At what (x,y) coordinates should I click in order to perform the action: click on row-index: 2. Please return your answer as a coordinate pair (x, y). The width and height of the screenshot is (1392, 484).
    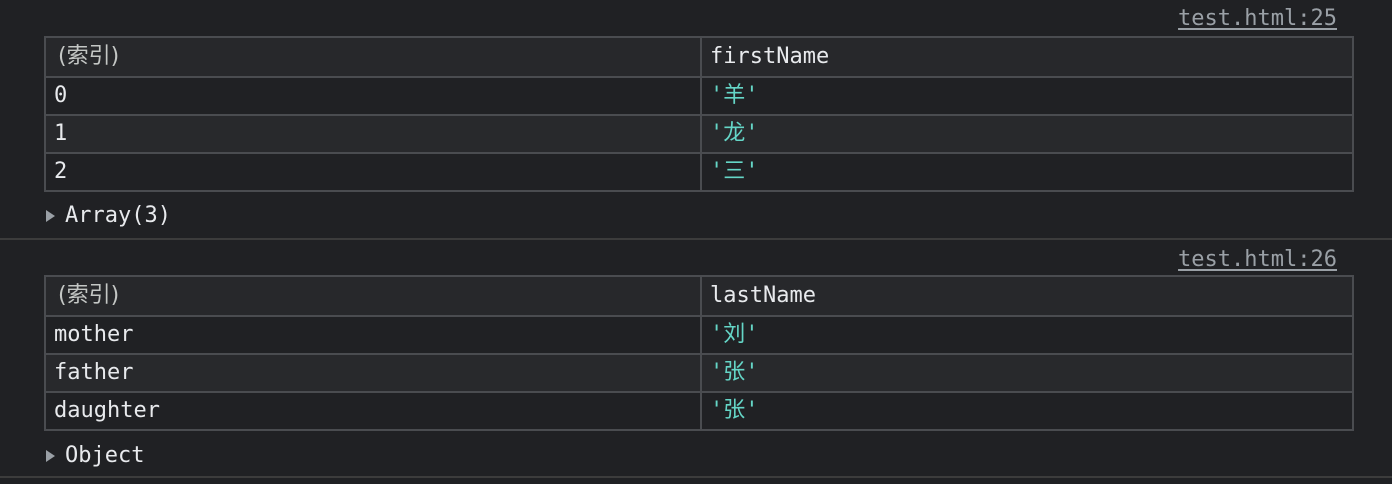
    Looking at the image, I should click on (373, 172).